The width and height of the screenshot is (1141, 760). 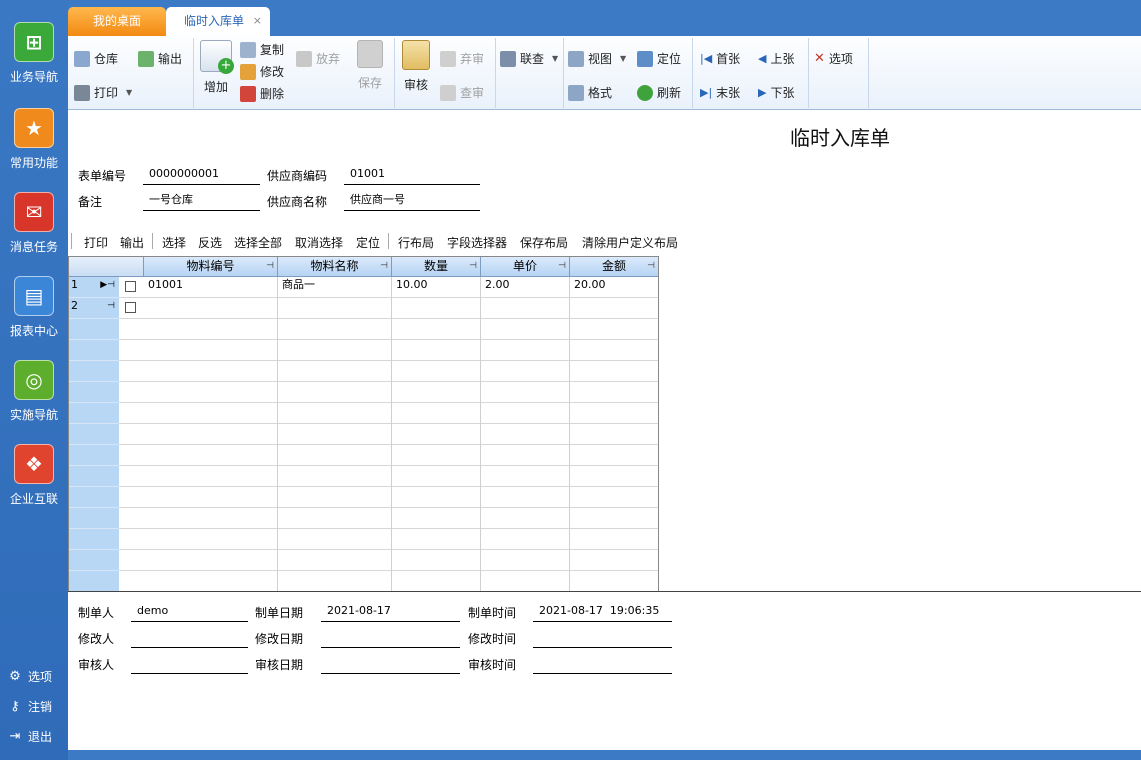 What do you see at coordinates (262, 49) in the screenshot?
I see `copy-button: 复制` at bounding box center [262, 49].